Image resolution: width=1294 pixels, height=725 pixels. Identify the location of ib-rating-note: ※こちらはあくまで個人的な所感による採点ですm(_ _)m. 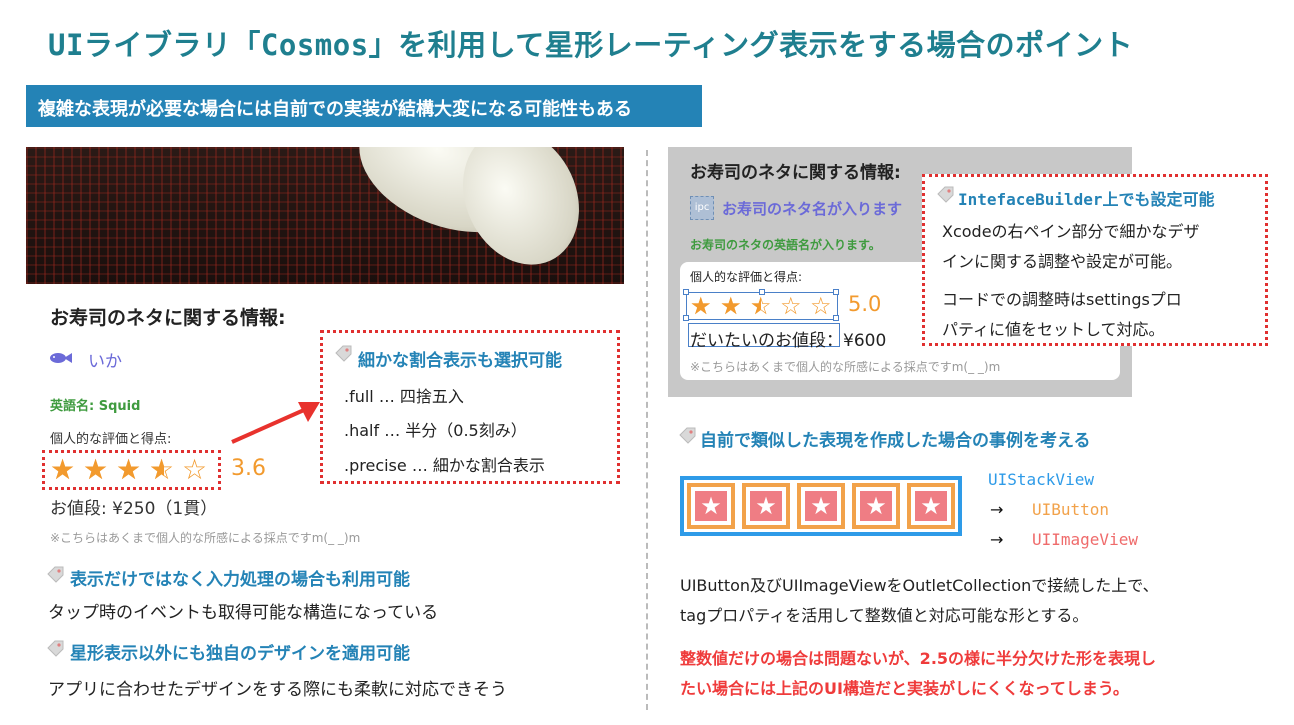
(845, 367).